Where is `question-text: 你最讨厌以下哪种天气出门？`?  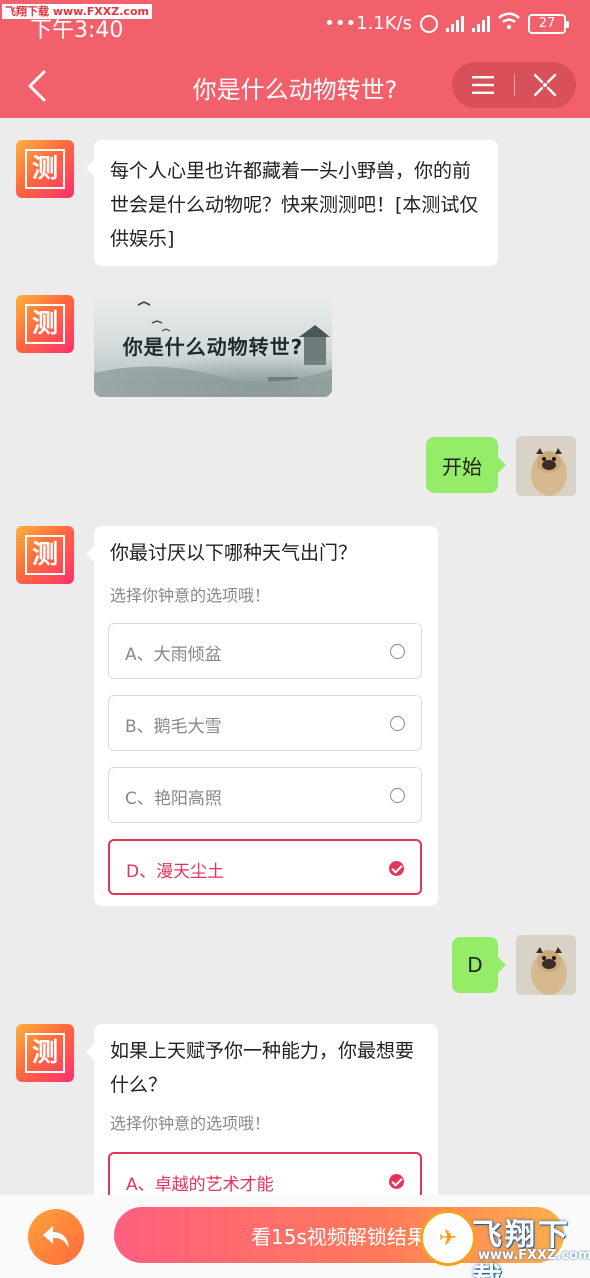
question-text: 你最讨厌以下哪种天气出门？ is located at coordinates (234, 553).